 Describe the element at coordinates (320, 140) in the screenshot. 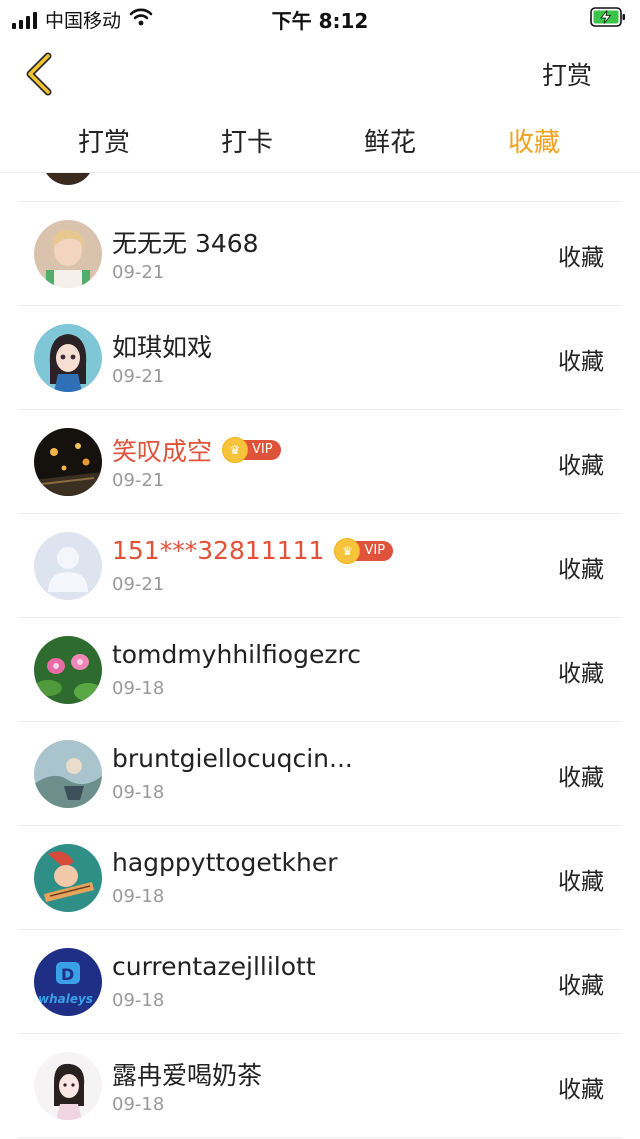

I see `tab-bar: 打赏 打卡 鲜花 收藏` at that location.